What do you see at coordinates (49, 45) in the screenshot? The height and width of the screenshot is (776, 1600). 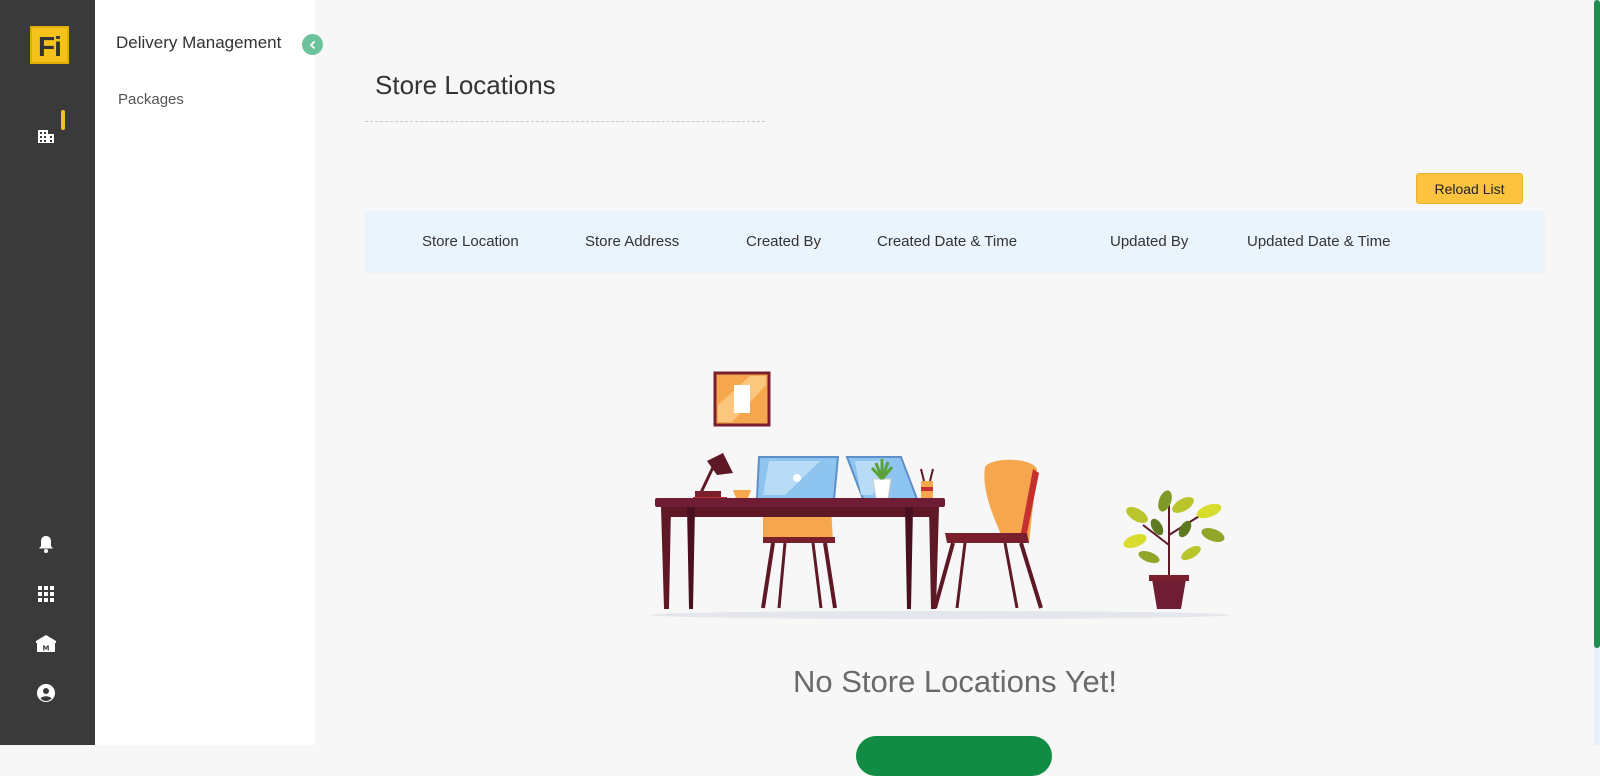 I see `app-logo: Fi` at bounding box center [49, 45].